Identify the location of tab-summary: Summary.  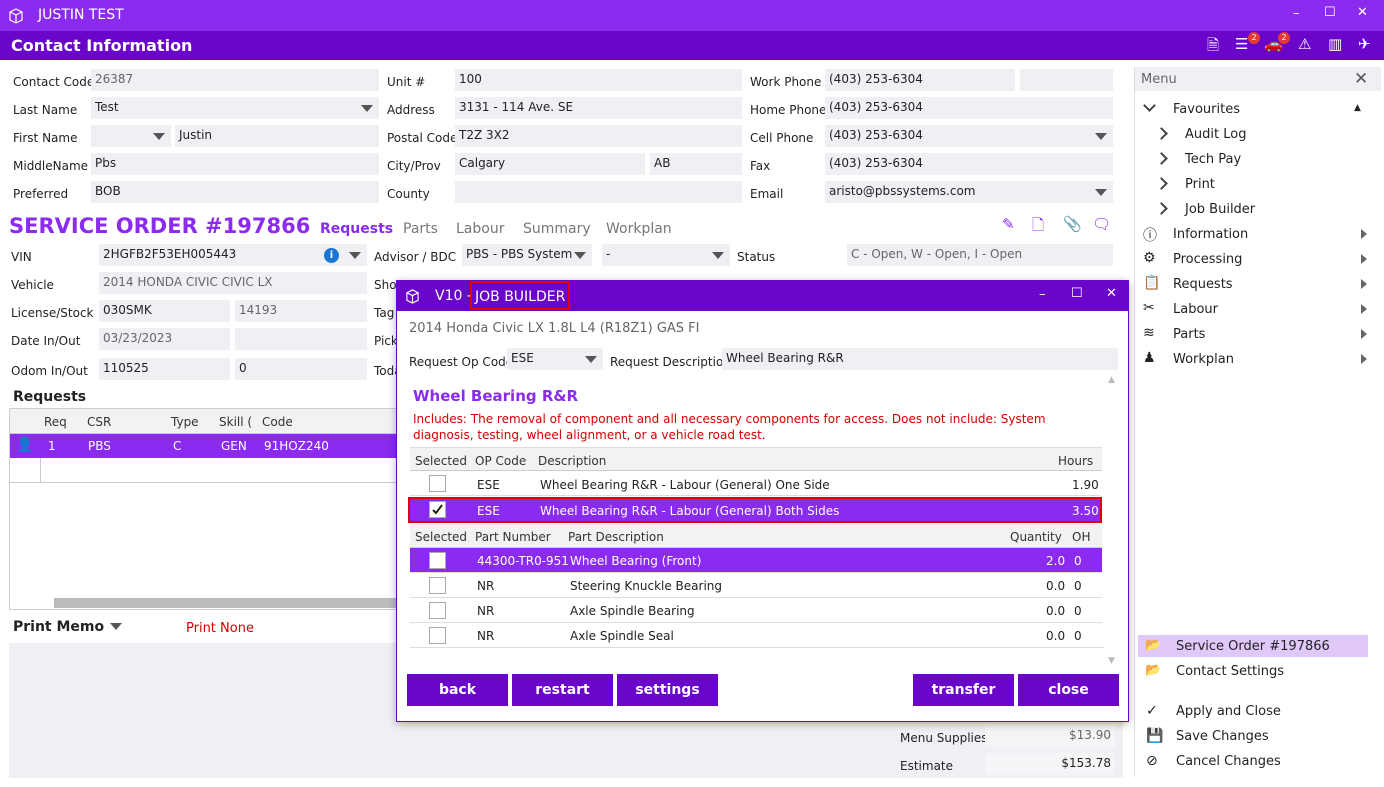
(557, 229).